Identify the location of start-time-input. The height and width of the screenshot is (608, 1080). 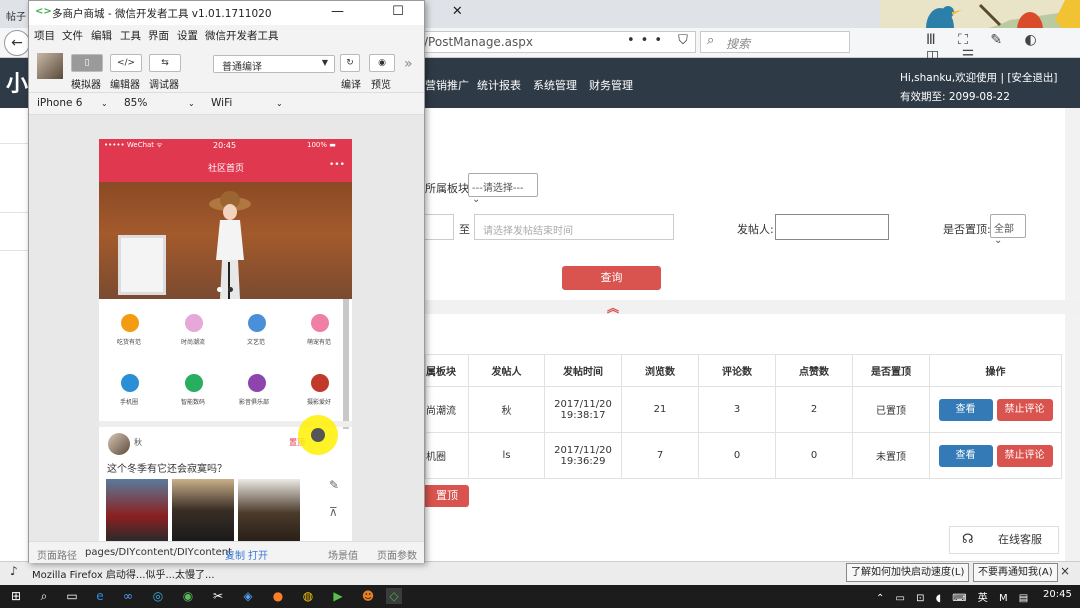
(439, 227).